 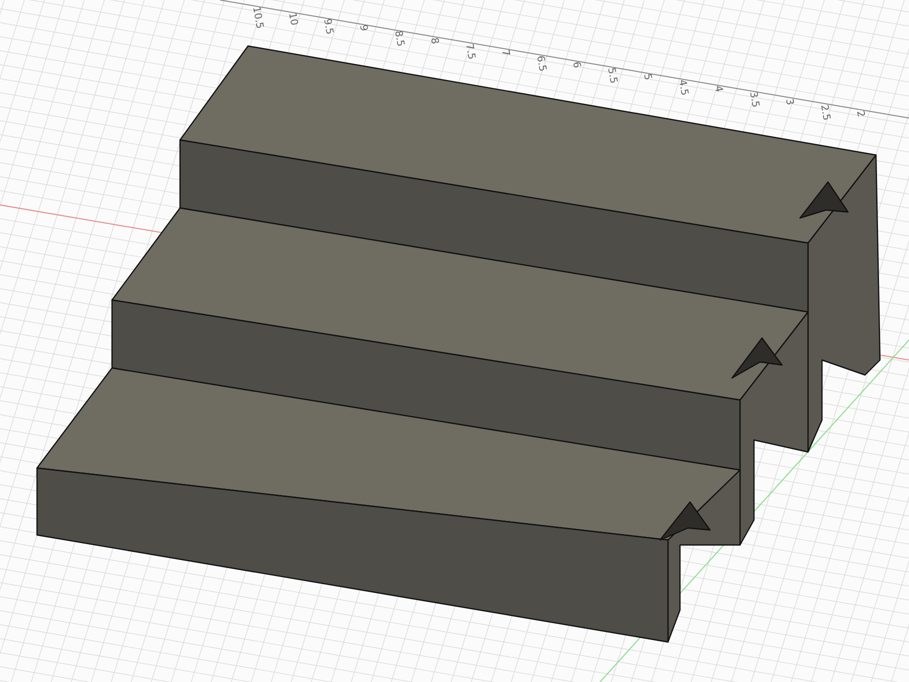 I want to click on ruler-label: 8.5, so click(x=398, y=39).